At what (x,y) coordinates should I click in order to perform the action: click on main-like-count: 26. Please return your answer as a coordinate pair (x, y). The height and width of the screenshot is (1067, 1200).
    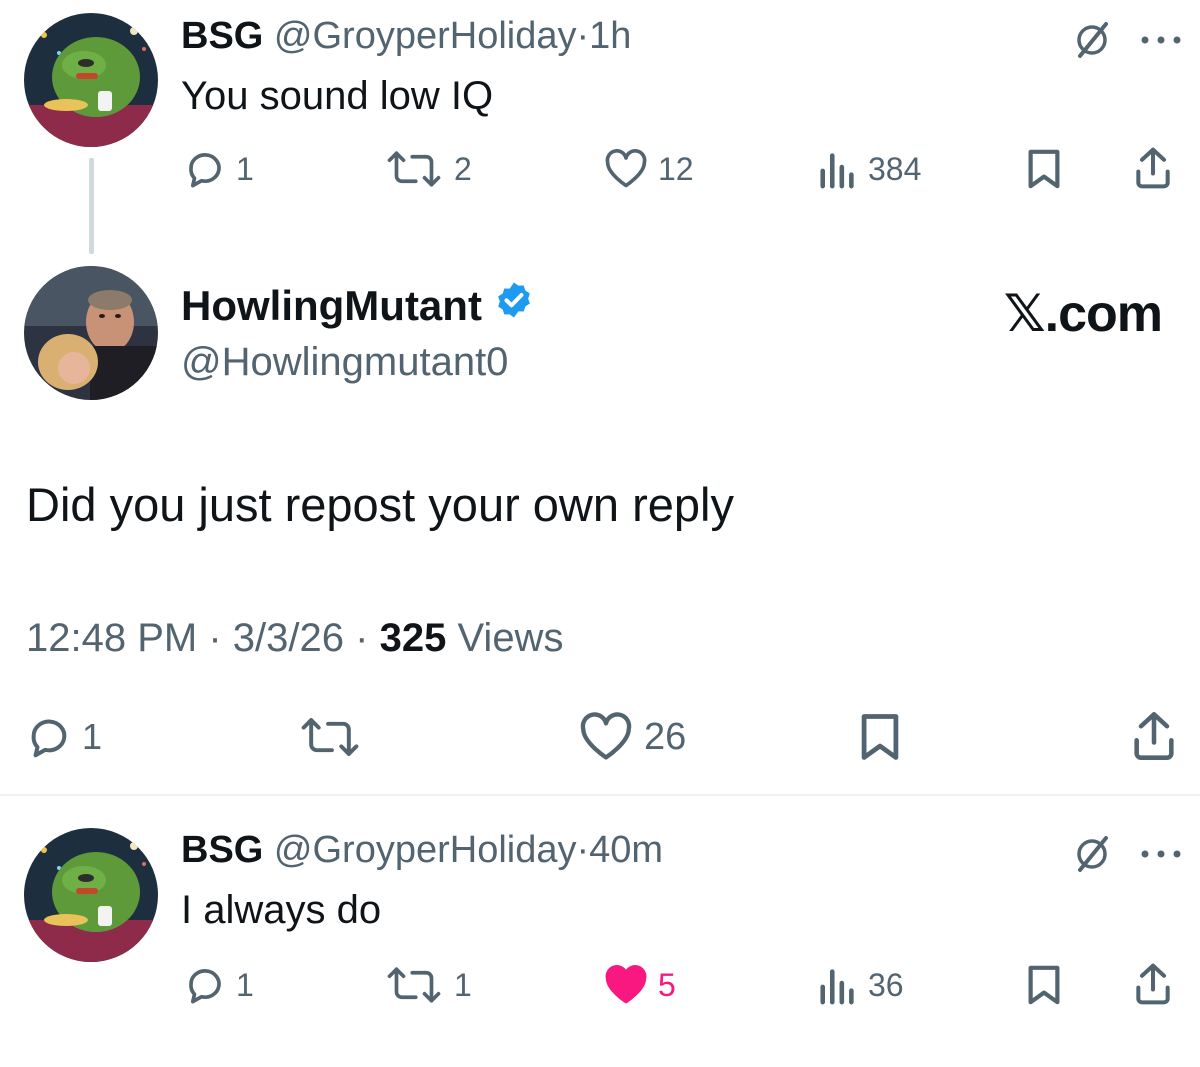
    Looking at the image, I should click on (665, 737).